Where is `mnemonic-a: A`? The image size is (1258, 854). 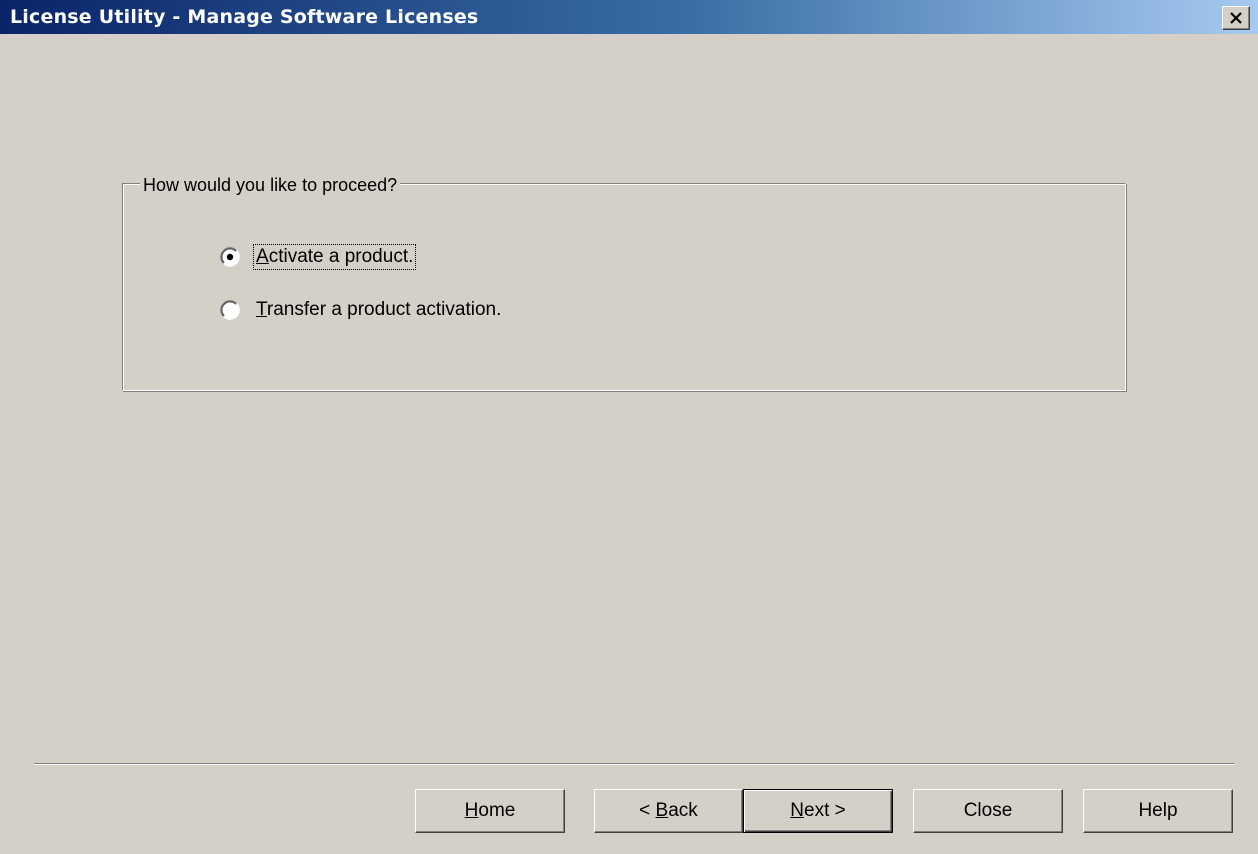 mnemonic-a: A is located at coordinates (262, 256).